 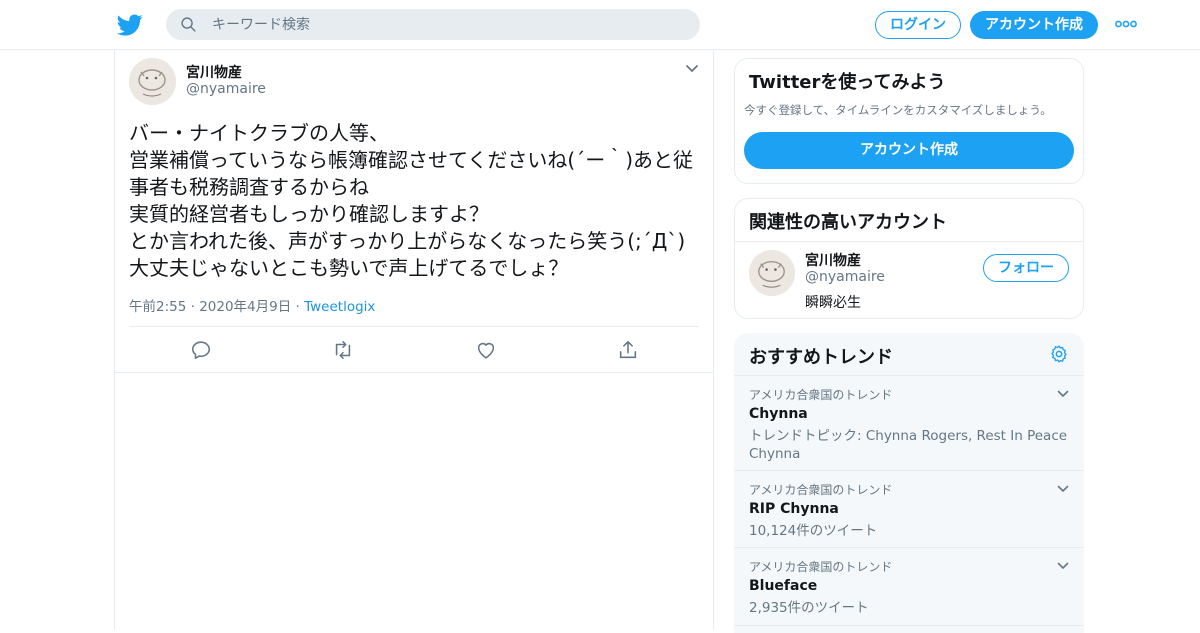 What do you see at coordinates (1059, 354) in the screenshot?
I see `gear-icon` at bounding box center [1059, 354].